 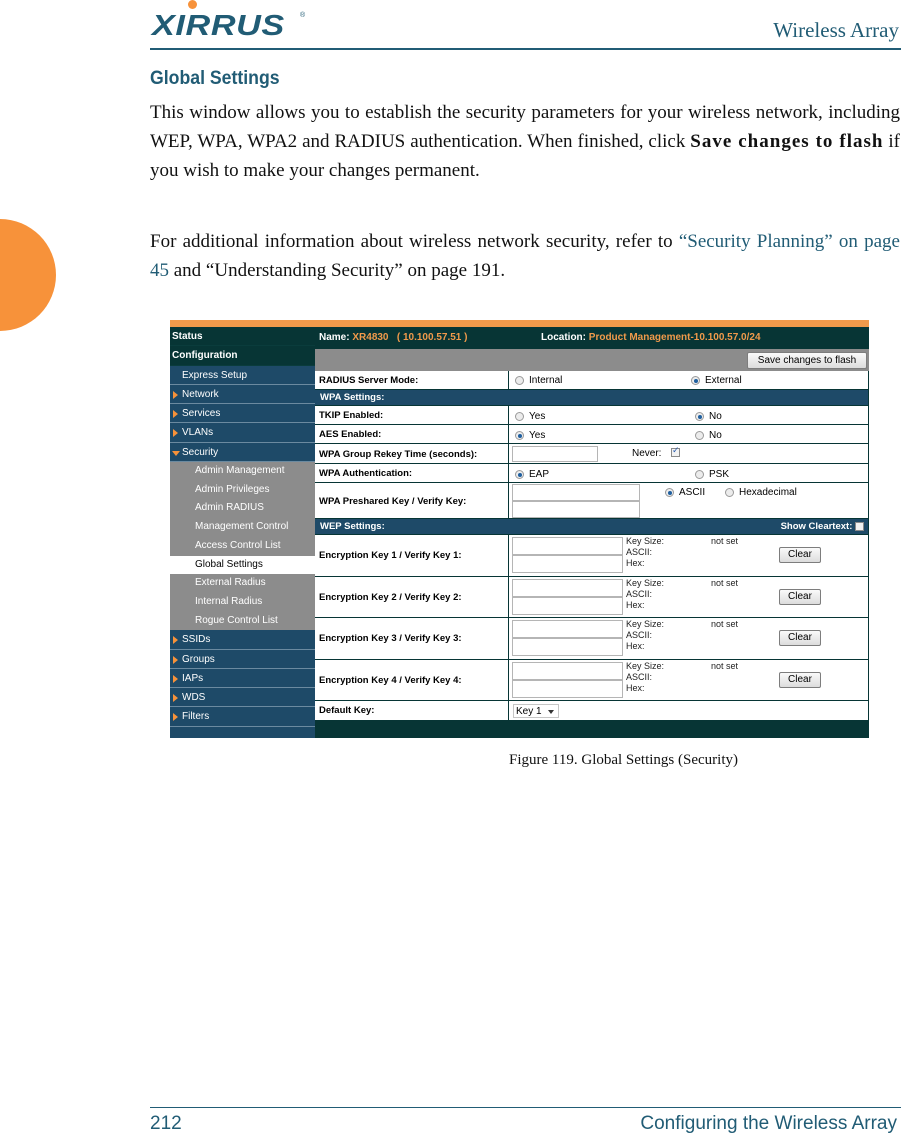 I want to click on radius-external-radio: External, so click(x=716, y=380).